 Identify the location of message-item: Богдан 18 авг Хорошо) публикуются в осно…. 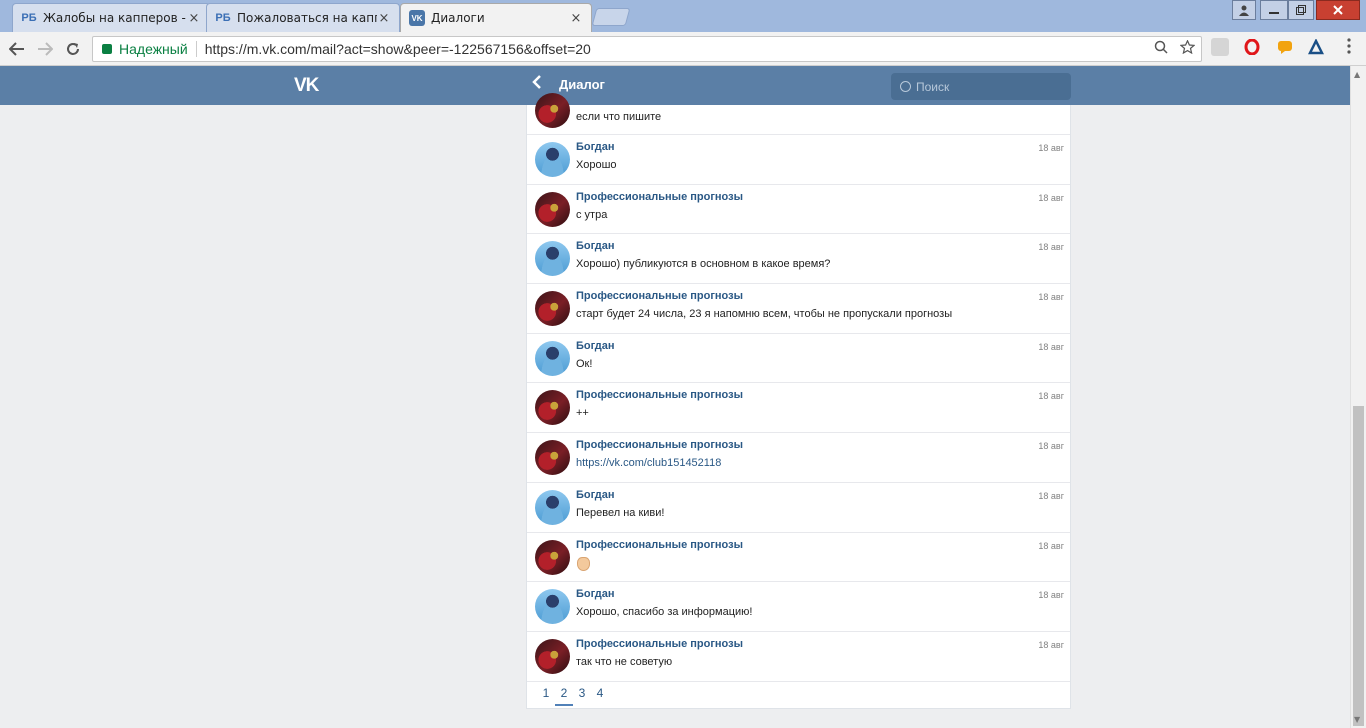
(798, 259).